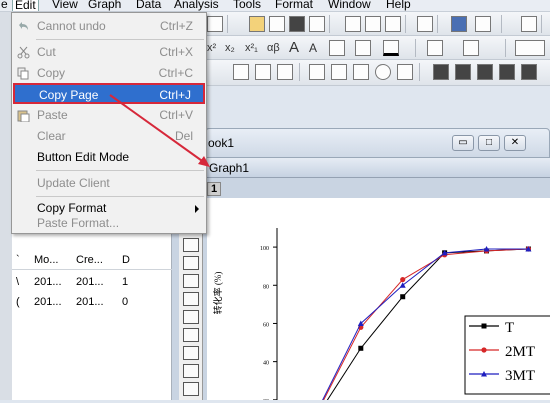 This screenshot has width=550, height=403. I want to click on table-icon, so click(405, 72).